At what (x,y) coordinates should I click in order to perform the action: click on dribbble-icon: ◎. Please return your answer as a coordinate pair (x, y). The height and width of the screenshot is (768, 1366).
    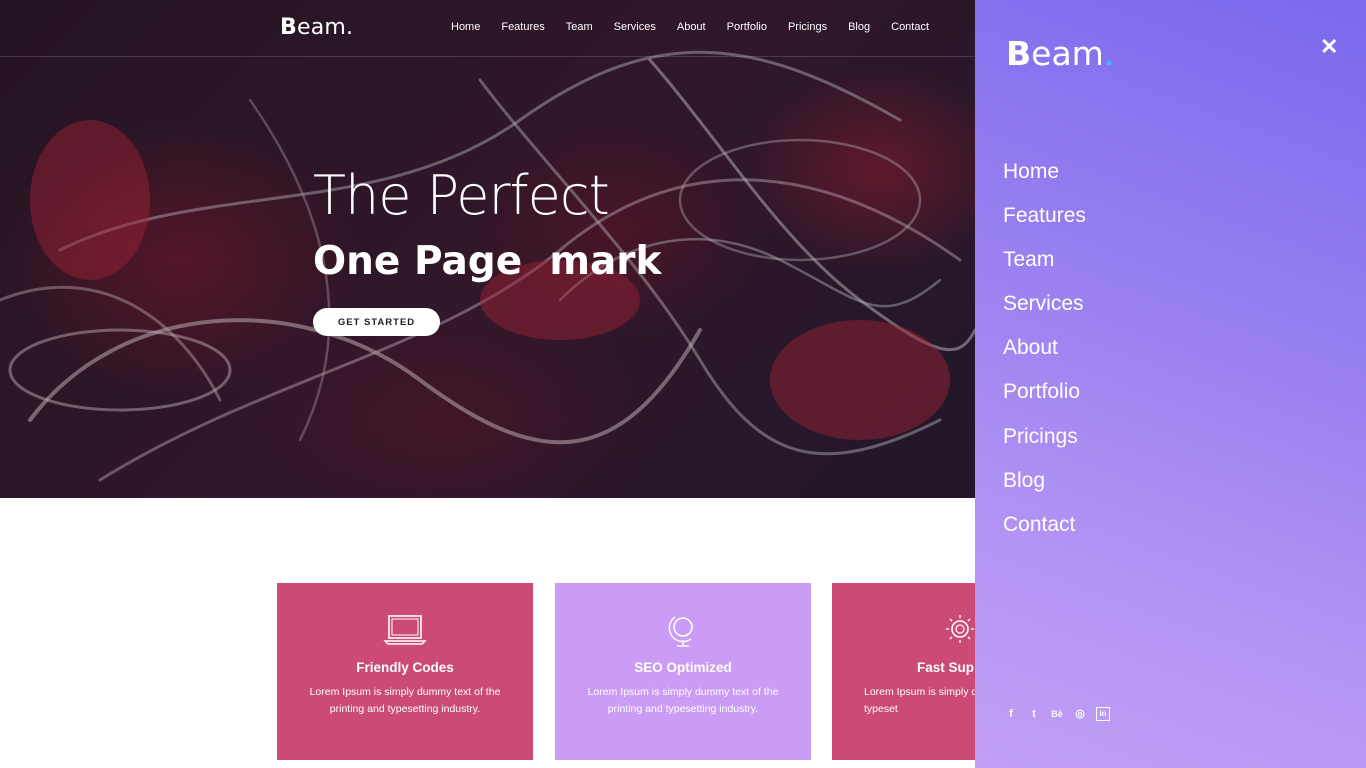
    Looking at the image, I should click on (1080, 714).